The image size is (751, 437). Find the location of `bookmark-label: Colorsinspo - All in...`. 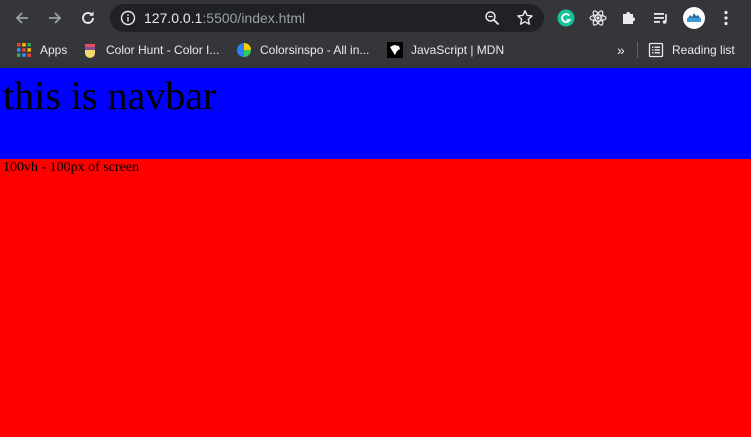

bookmark-label: Colorsinspo - All in... is located at coordinates (315, 50).